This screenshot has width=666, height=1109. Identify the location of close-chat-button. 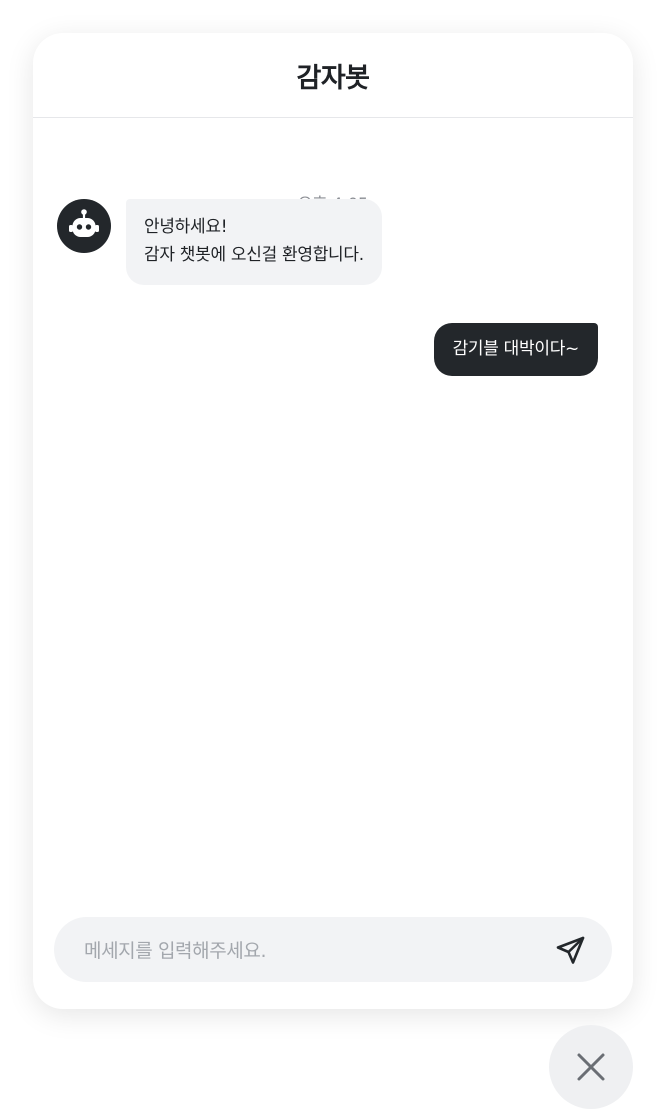
(591, 1067).